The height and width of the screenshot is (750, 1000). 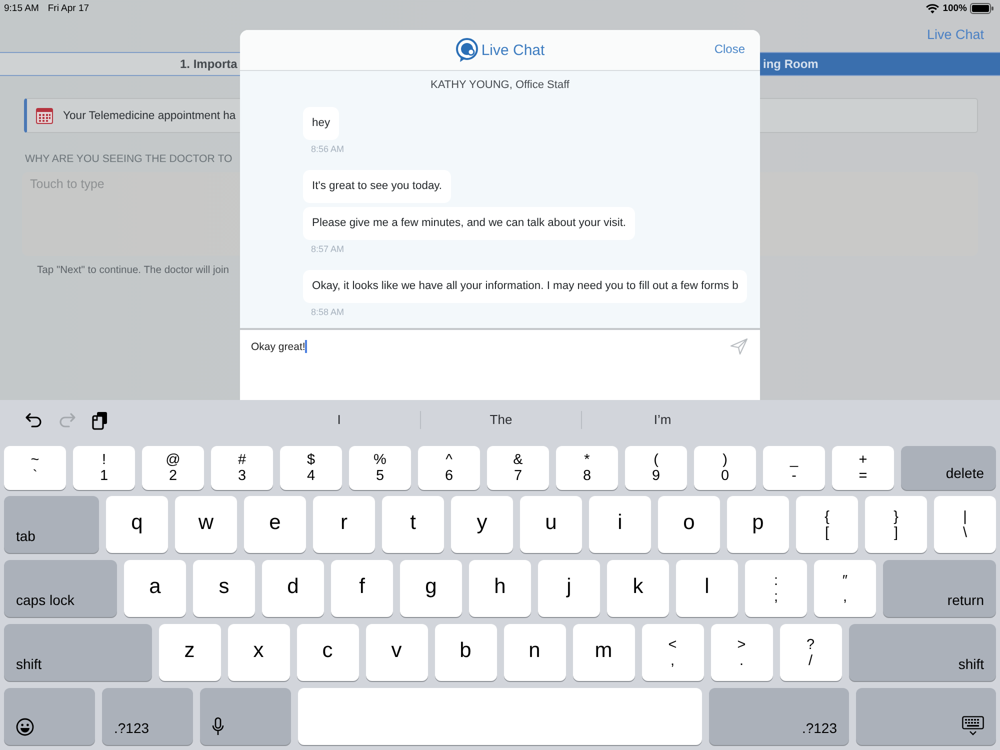 What do you see at coordinates (926, 716) in the screenshot?
I see `hide-keyboard-key` at bounding box center [926, 716].